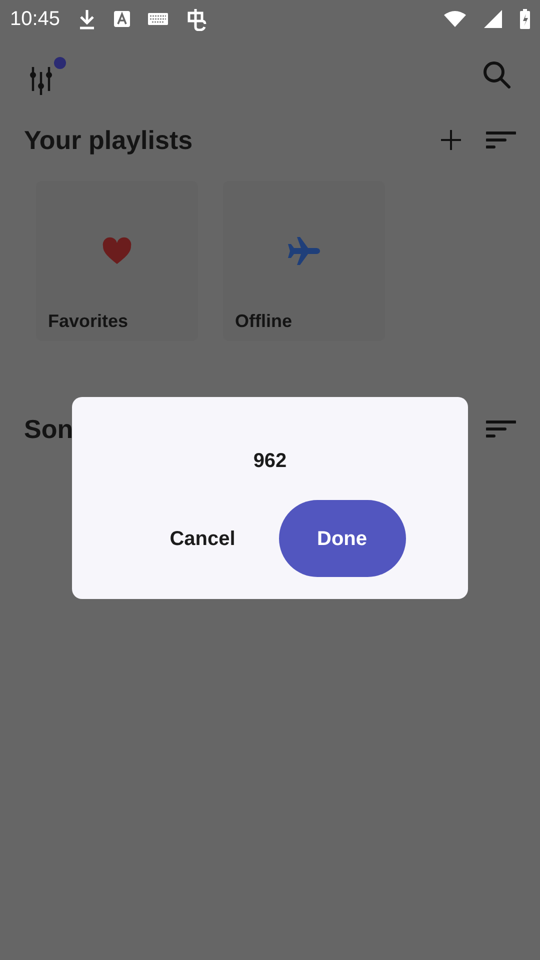  I want to click on signal-icon, so click(493, 19).